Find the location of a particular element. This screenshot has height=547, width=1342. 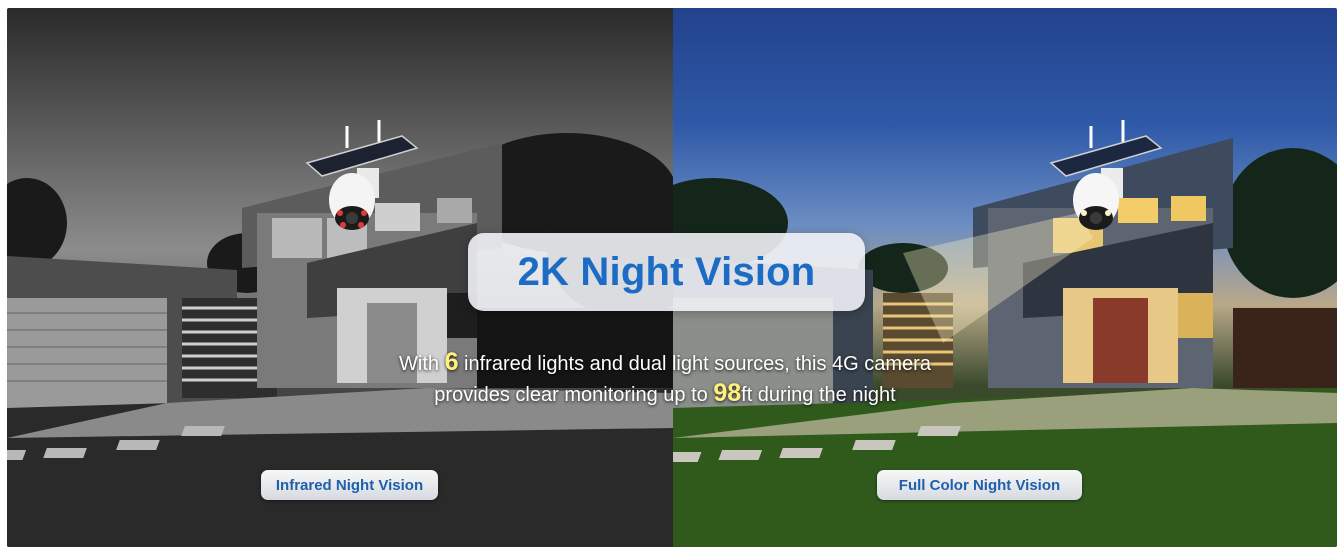

full-color-night-vision-label: Full Color Night Vision is located at coordinates (979, 485).